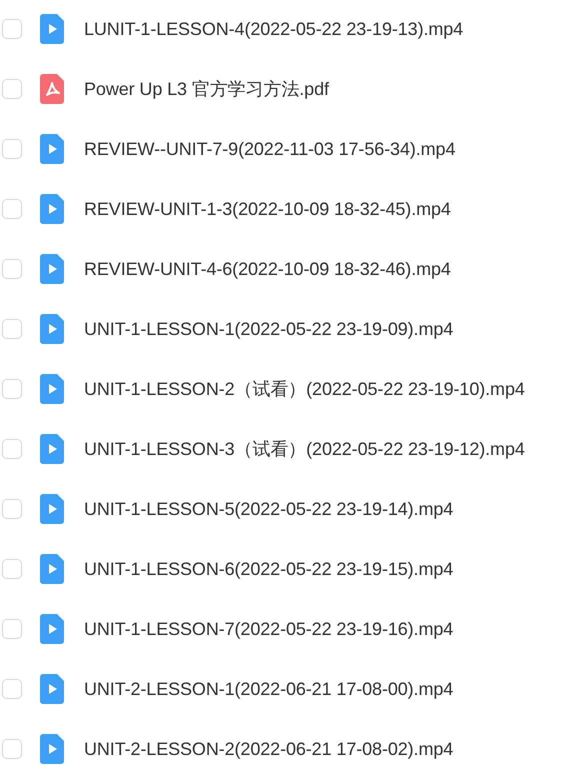  Describe the element at coordinates (267, 269) in the screenshot. I see `file-name: REVIEW-UNIT-4-6(2022-10-09 18-32-46).mp4` at that location.